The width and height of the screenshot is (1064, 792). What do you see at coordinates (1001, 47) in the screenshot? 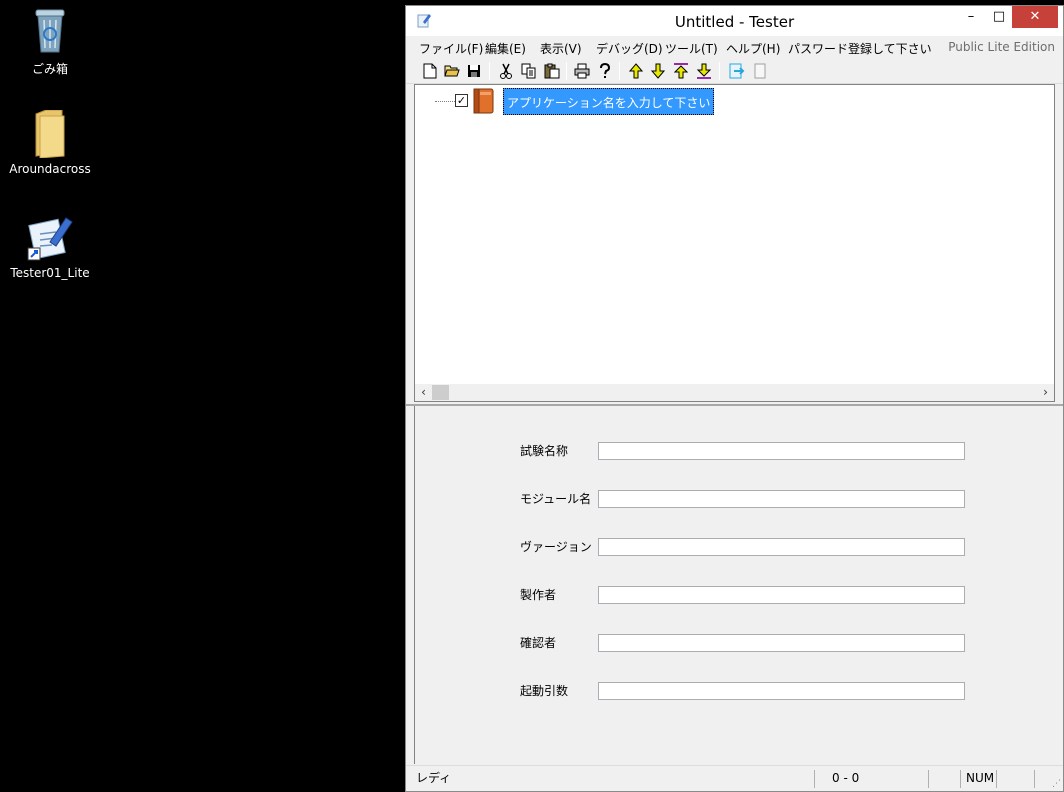
I see `edition-label: Public Lite Edition` at bounding box center [1001, 47].